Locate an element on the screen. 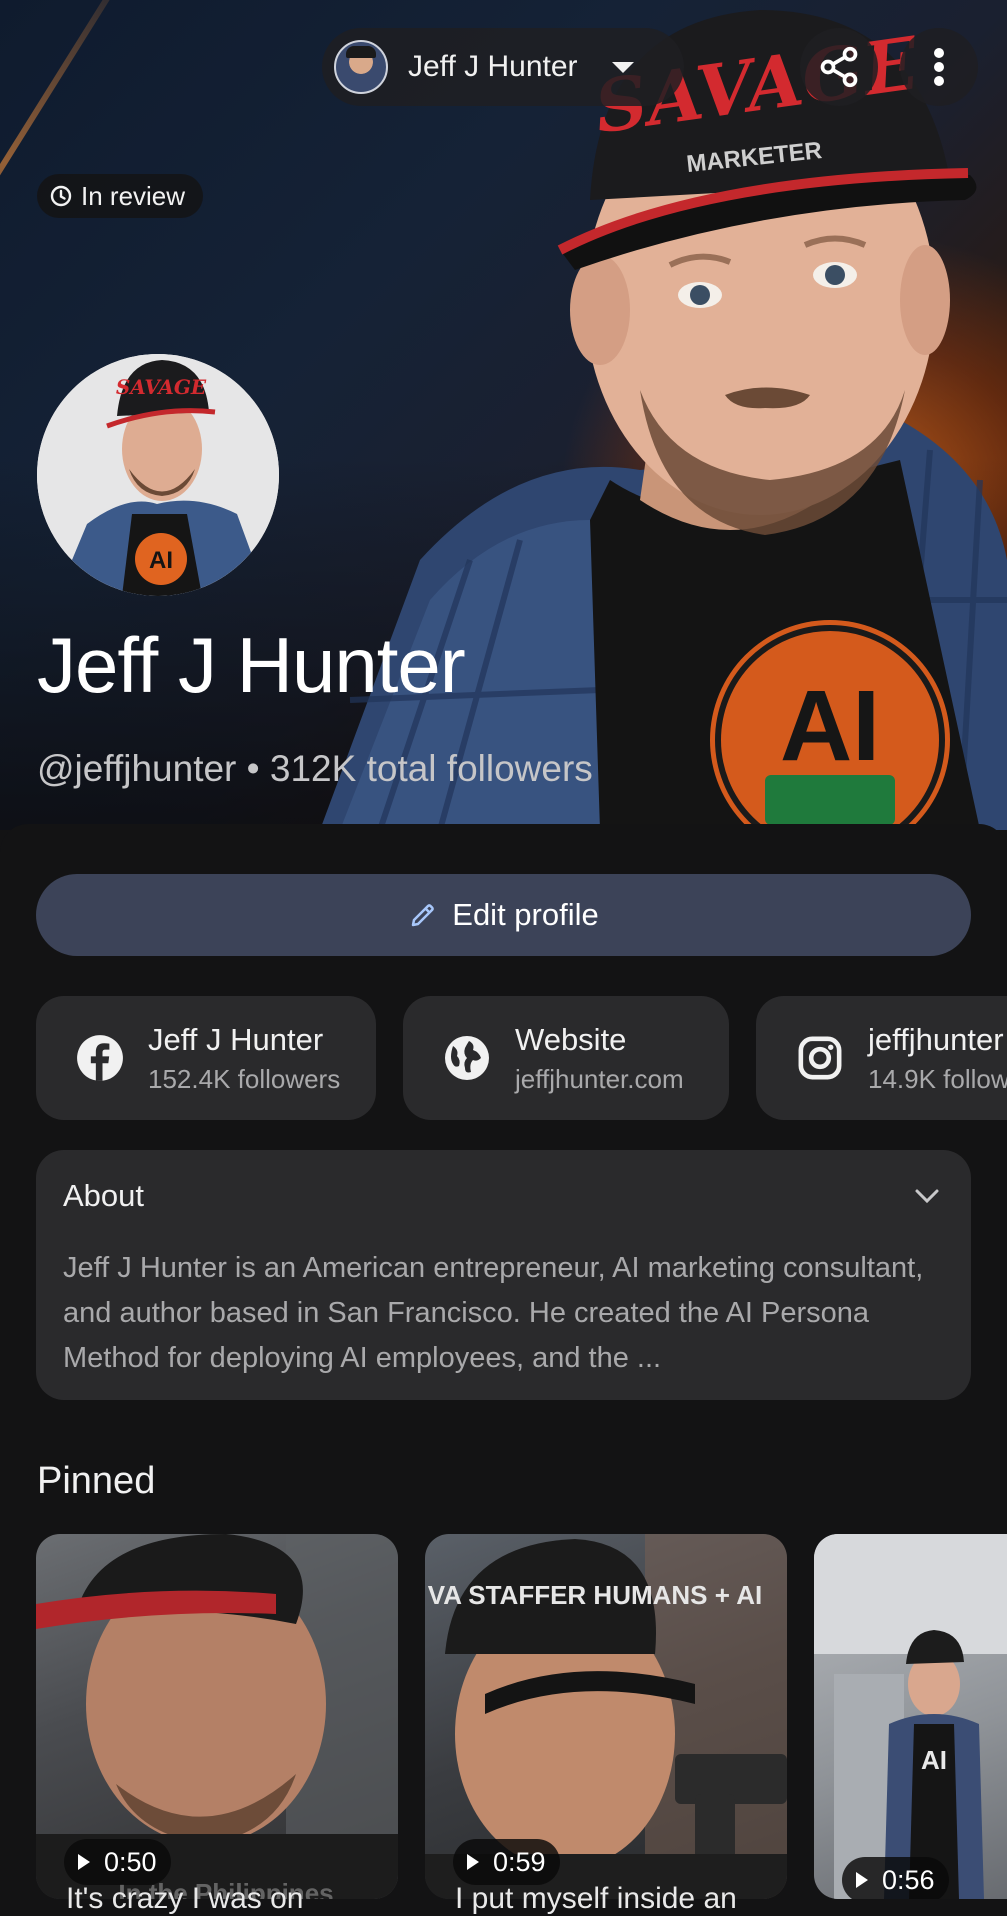 This screenshot has width=1007, height=1916. pinned-video: VA STAFFER HUMANS + AI 0:59 is located at coordinates (606, 1716).